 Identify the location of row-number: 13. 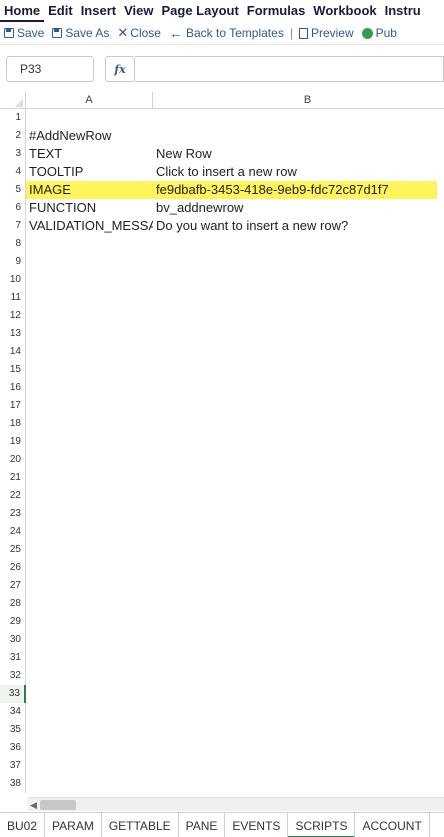
(13, 334).